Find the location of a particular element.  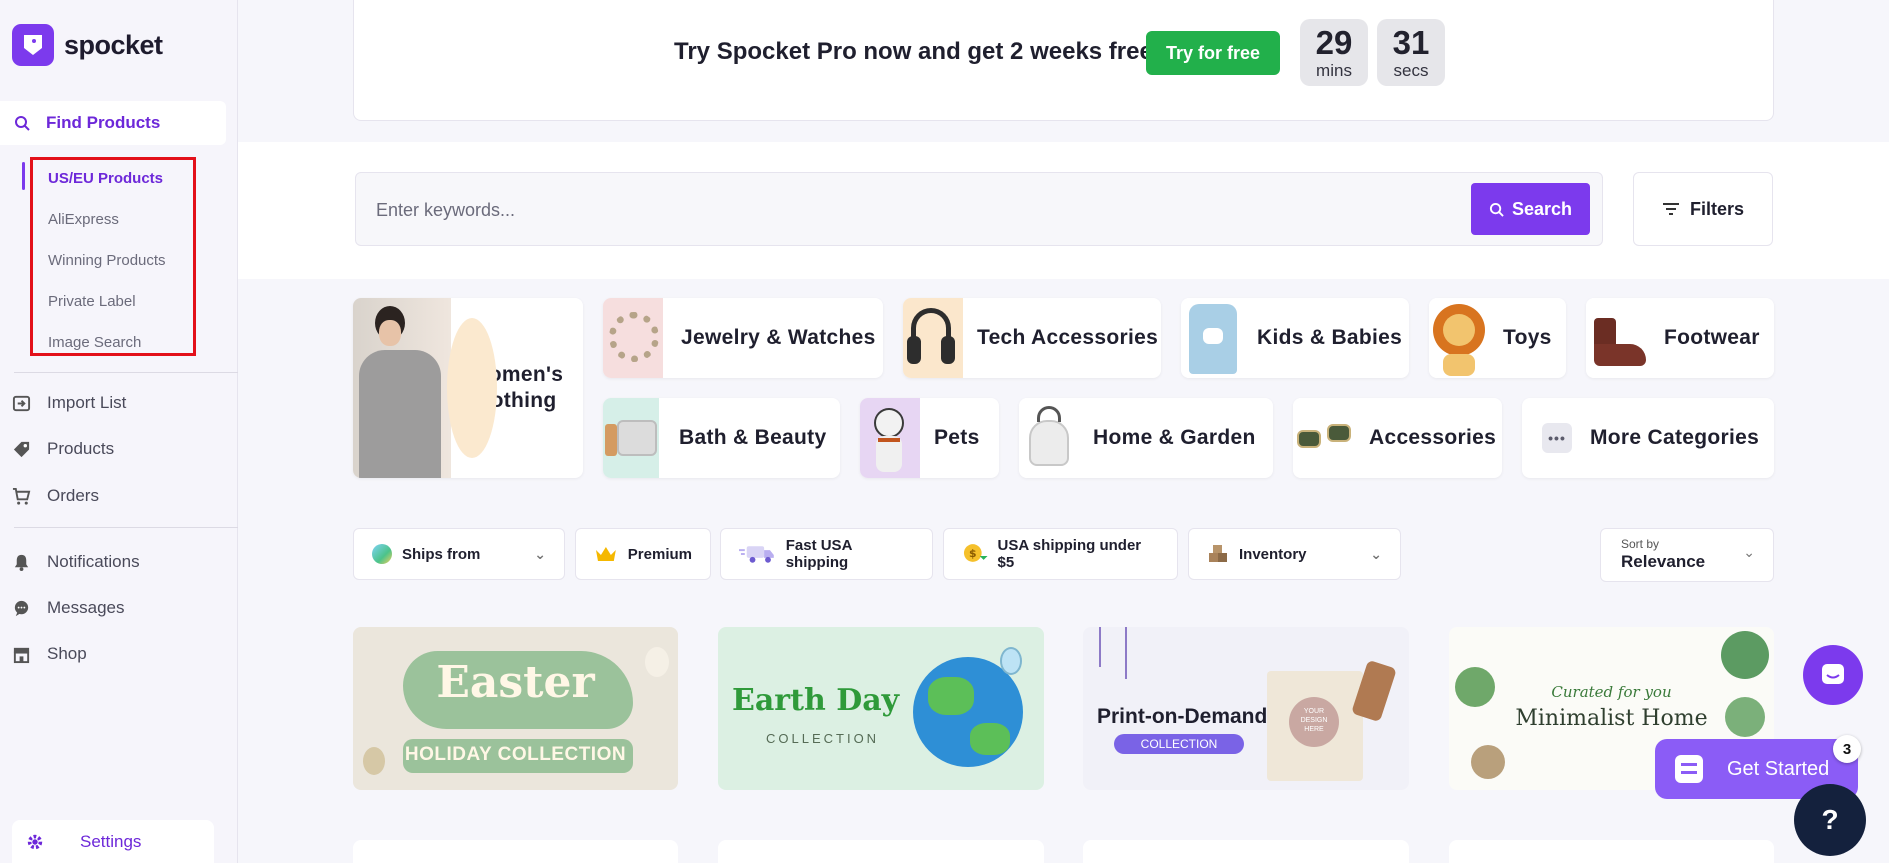

nav-messages: Messages is located at coordinates (68, 608).